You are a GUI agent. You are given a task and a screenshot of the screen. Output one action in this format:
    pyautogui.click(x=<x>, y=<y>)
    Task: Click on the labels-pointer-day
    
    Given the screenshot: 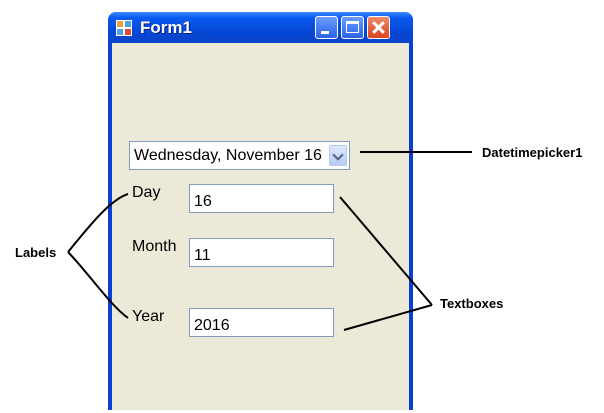 What is the action you would take?
    pyautogui.click(x=98, y=223)
    